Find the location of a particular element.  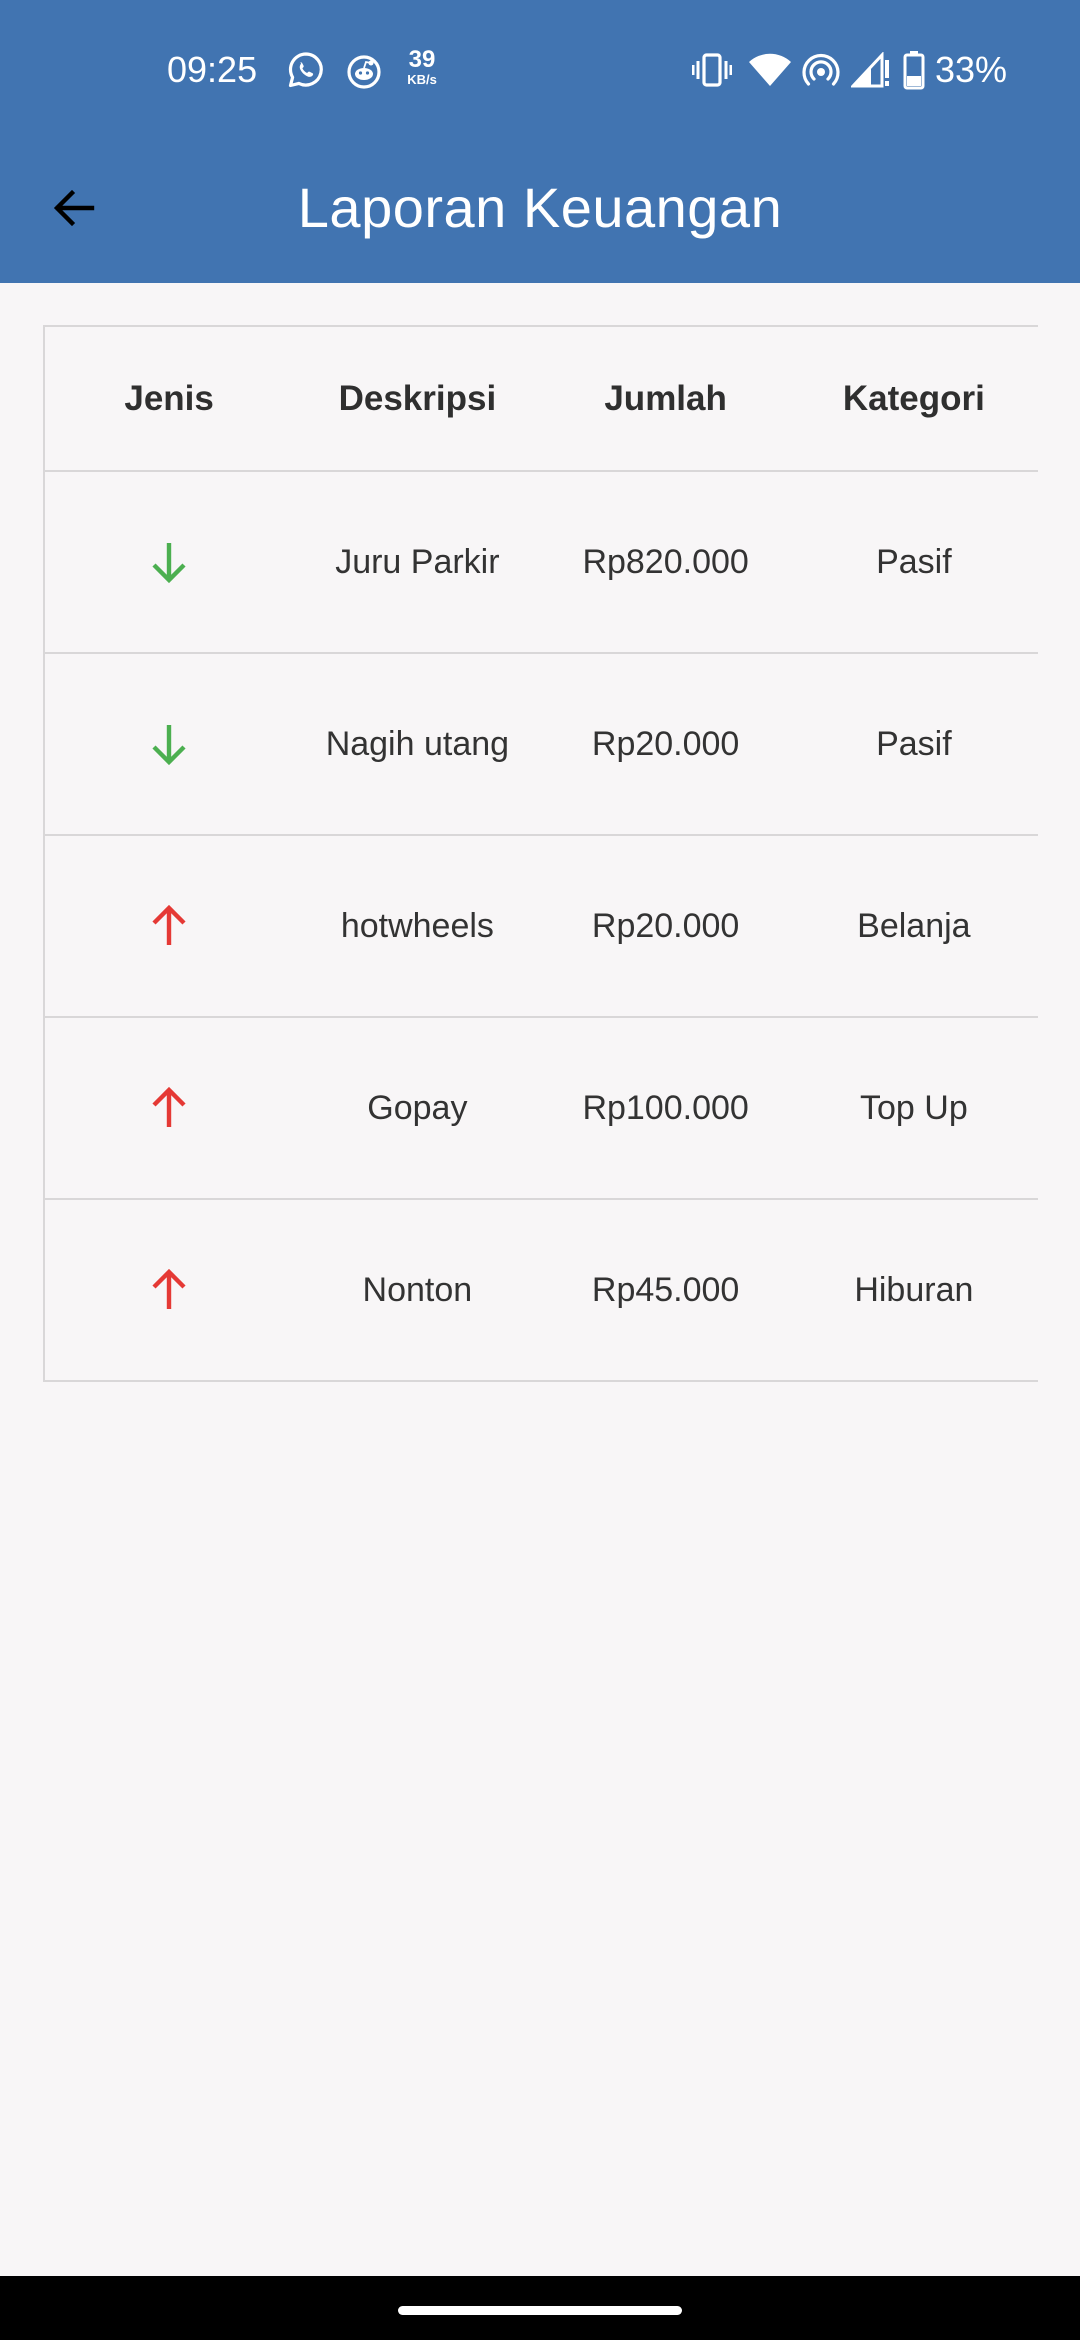

wifi-icon is located at coordinates (770, 69).